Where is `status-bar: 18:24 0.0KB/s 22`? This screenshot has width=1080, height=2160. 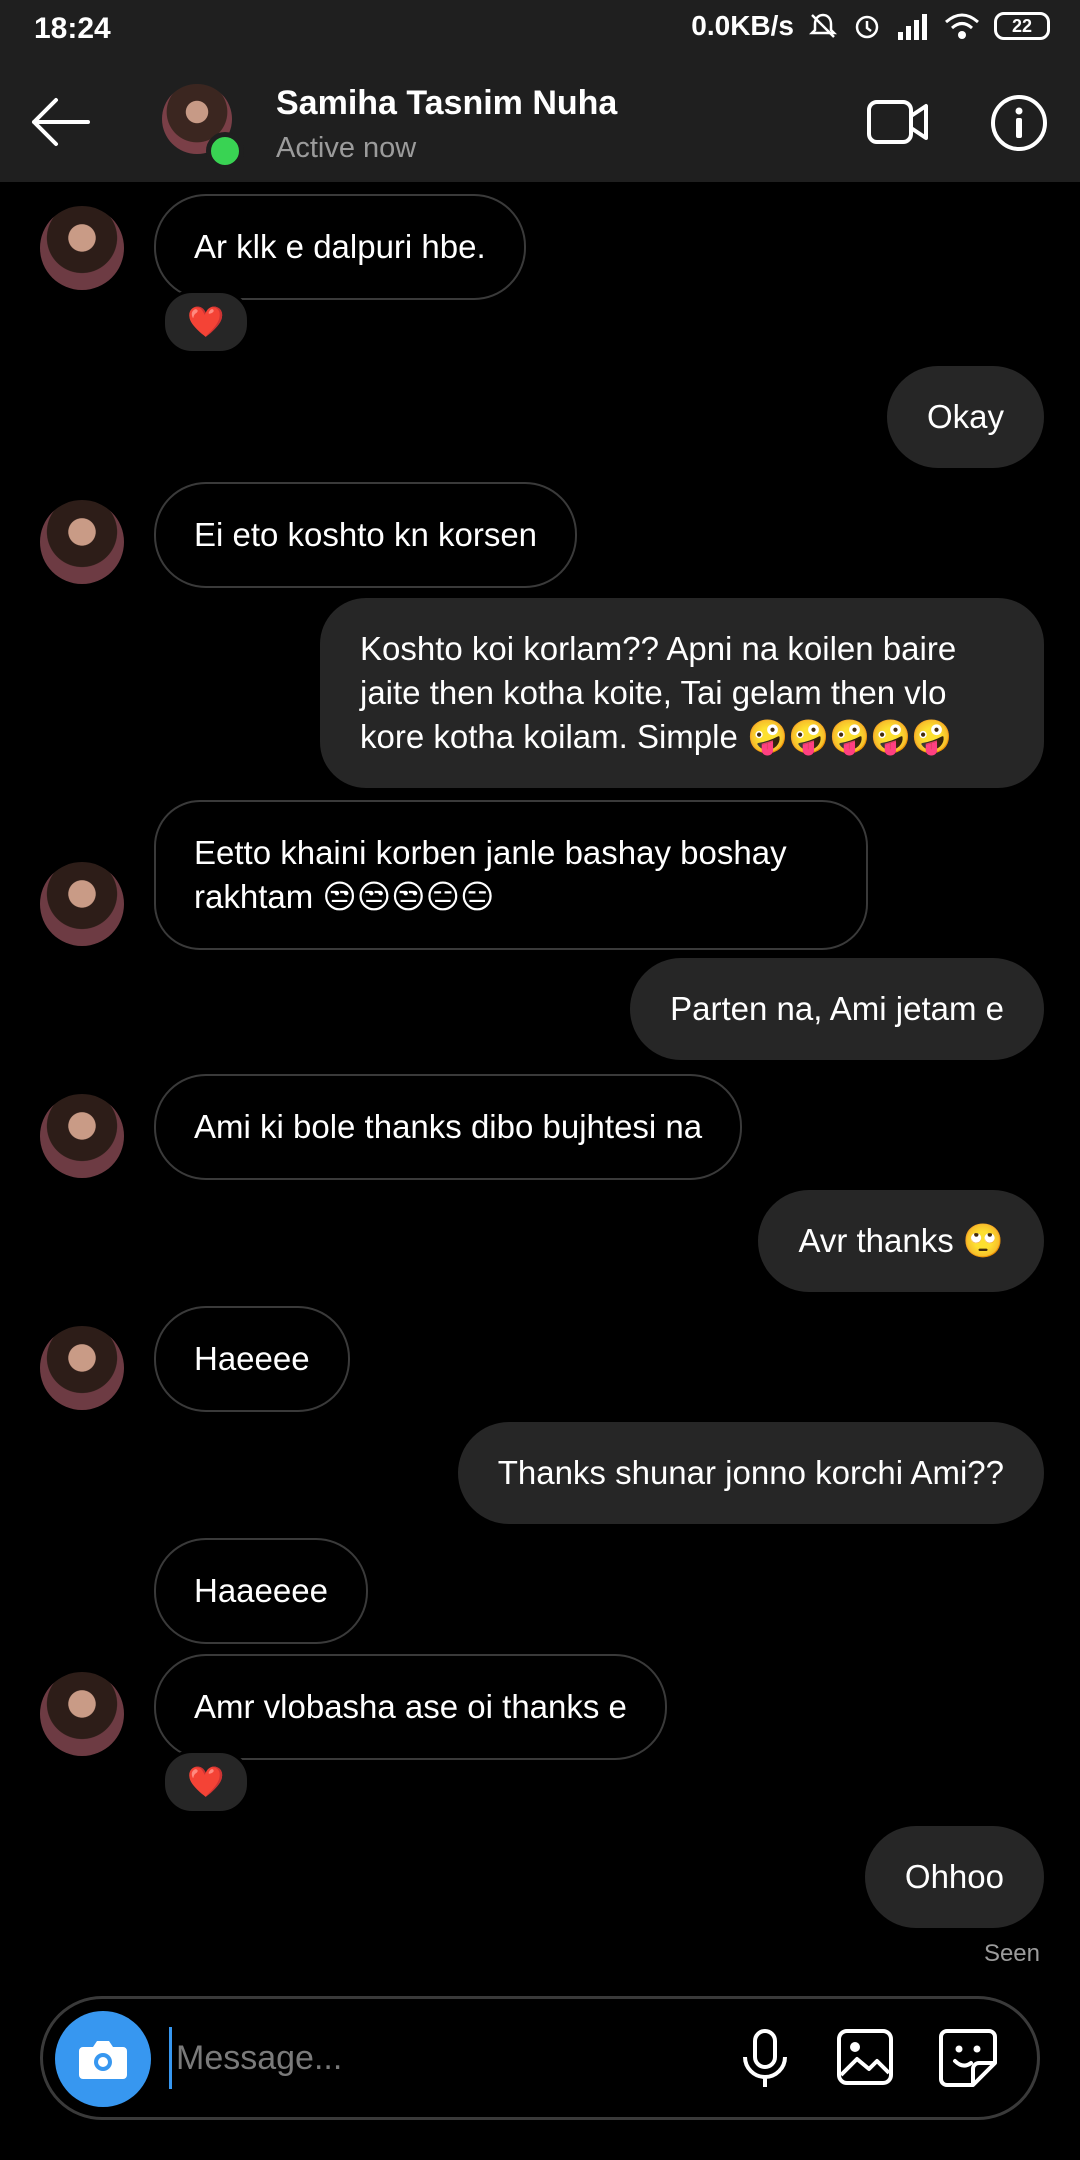
status-bar: 18:24 0.0KB/s 22 is located at coordinates (540, 31).